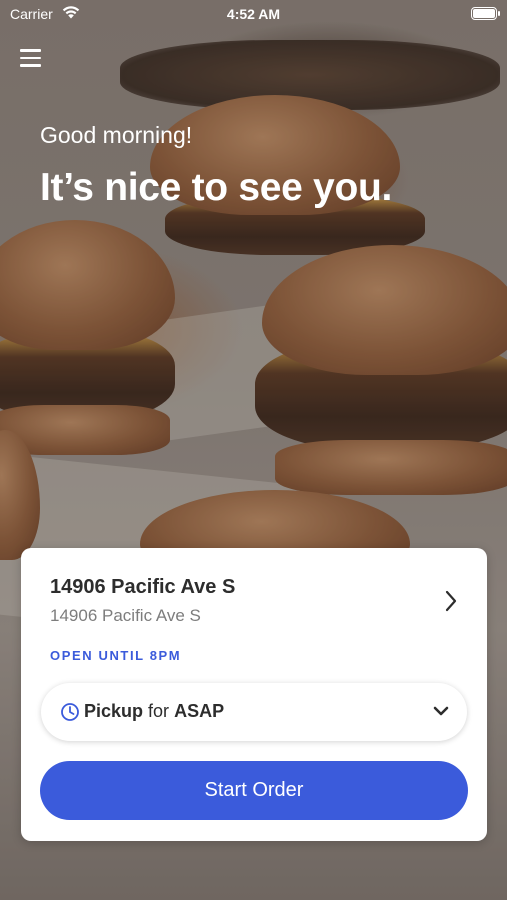  Describe the element at coordinates (143, 587) in the screenshot. I see `location-name: 14906 Pacific Ave S` at that location.